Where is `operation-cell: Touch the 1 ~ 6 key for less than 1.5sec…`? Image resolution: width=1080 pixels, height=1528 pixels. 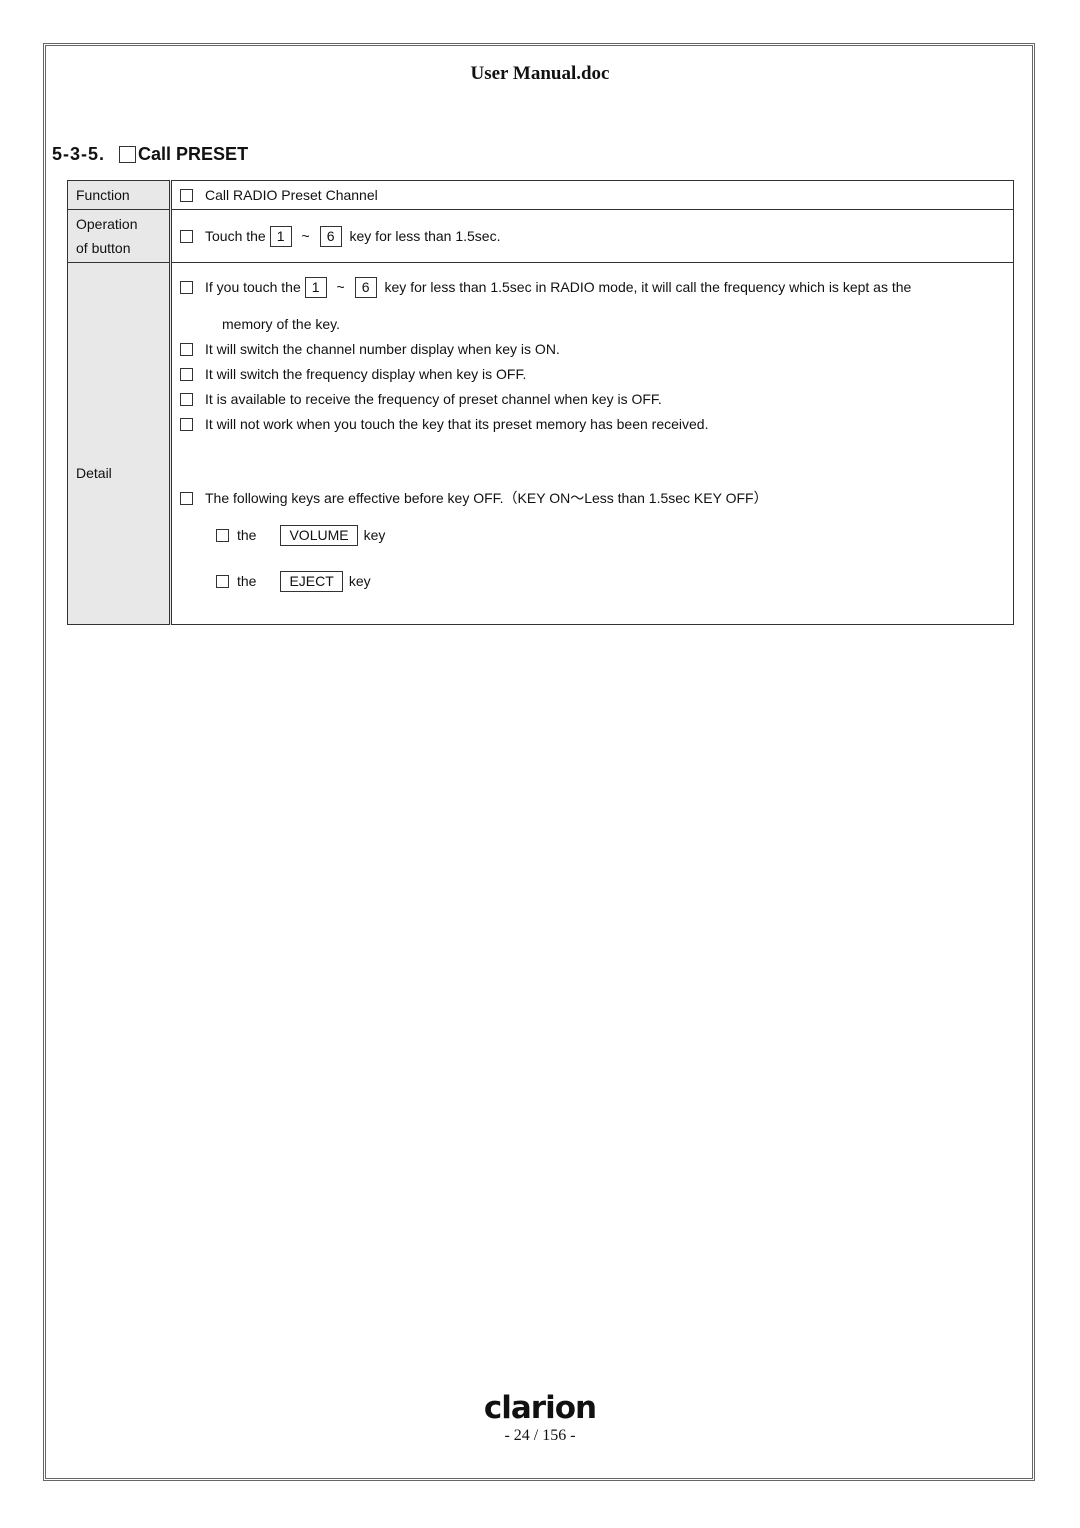
operation-cell: Touch the 1 ~ 6 key for less than 1.5sec… is located at coordinates (592, 236).